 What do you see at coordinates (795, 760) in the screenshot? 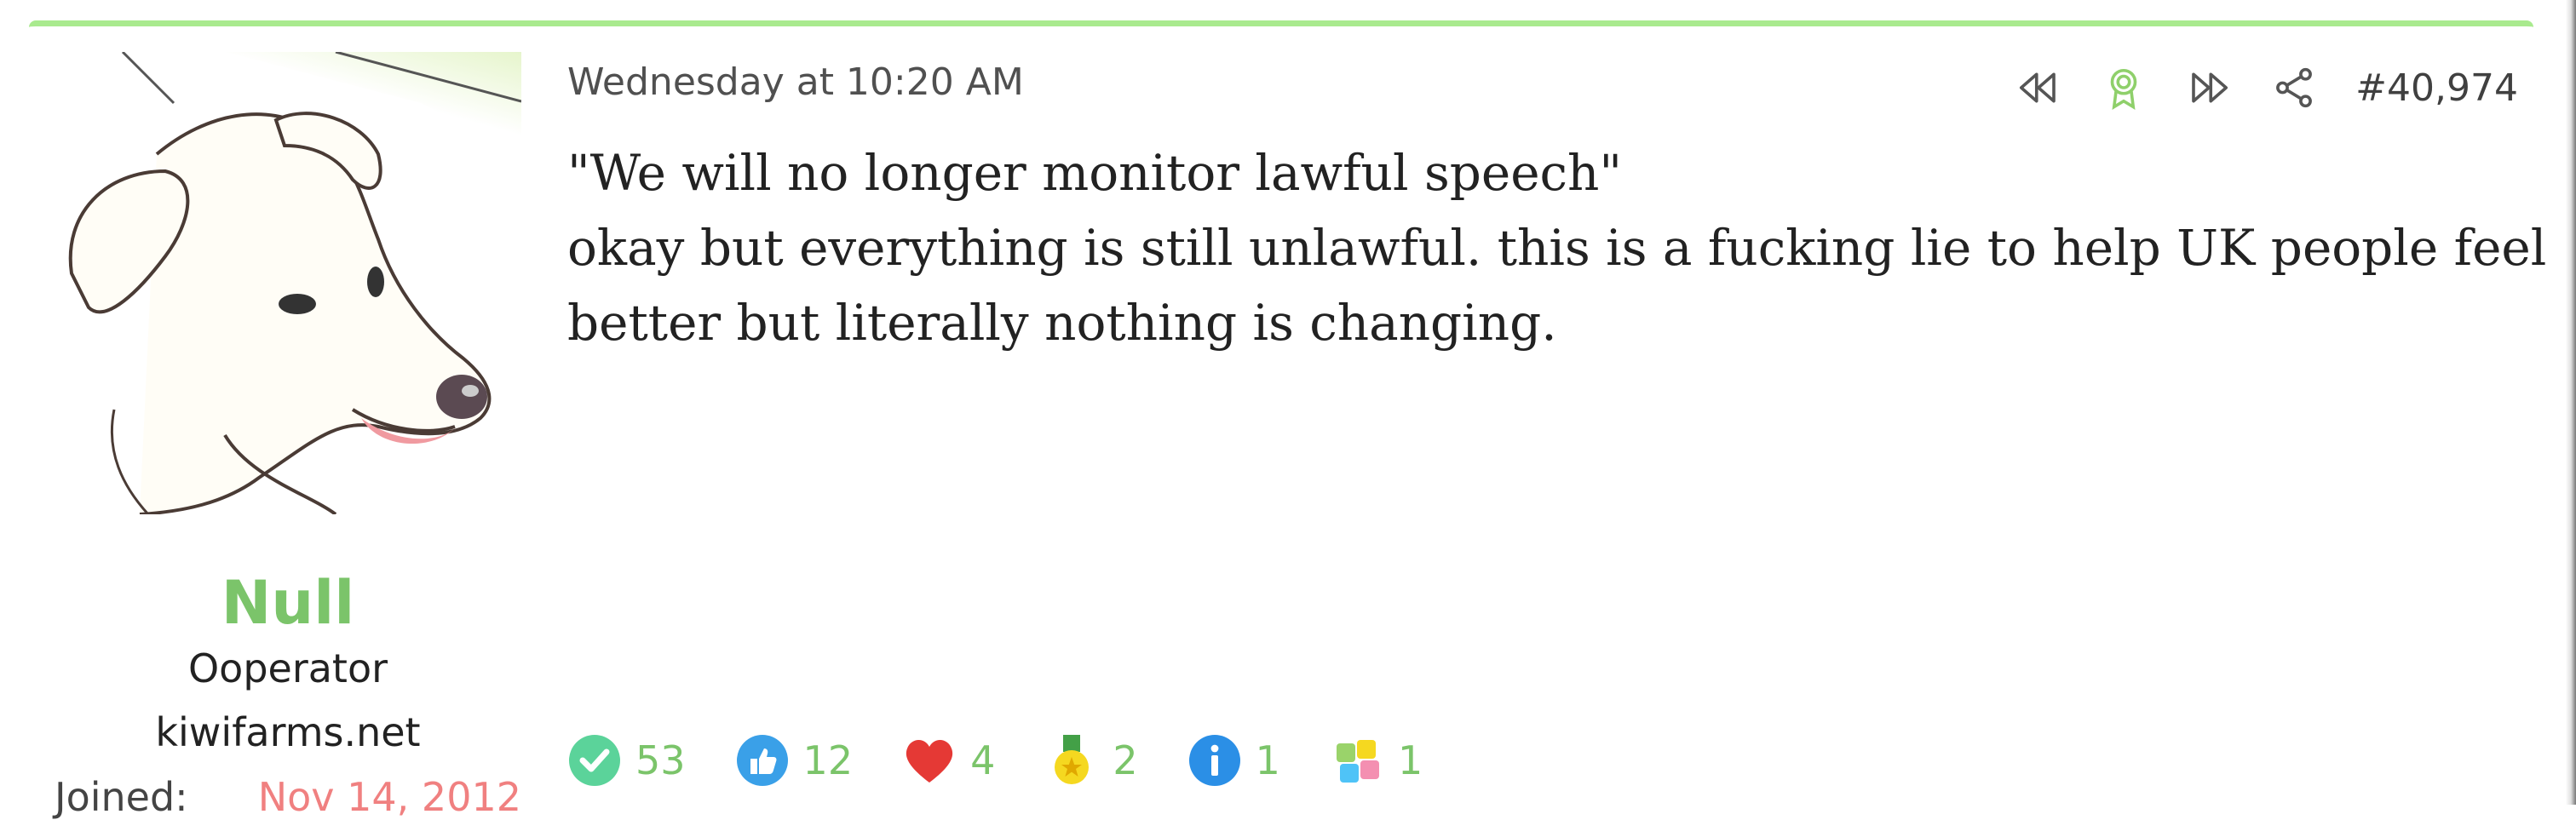
I see `reaction-like: 12` at bounding box center [795, 760].